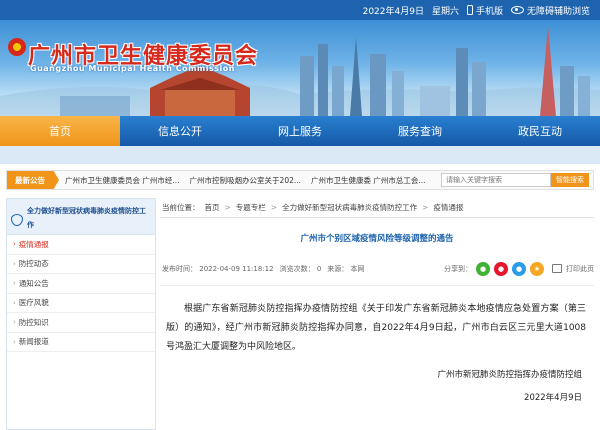 The image size is (600, 430). I want to click on nav-interaction: 政民互动, so click(540, 131).